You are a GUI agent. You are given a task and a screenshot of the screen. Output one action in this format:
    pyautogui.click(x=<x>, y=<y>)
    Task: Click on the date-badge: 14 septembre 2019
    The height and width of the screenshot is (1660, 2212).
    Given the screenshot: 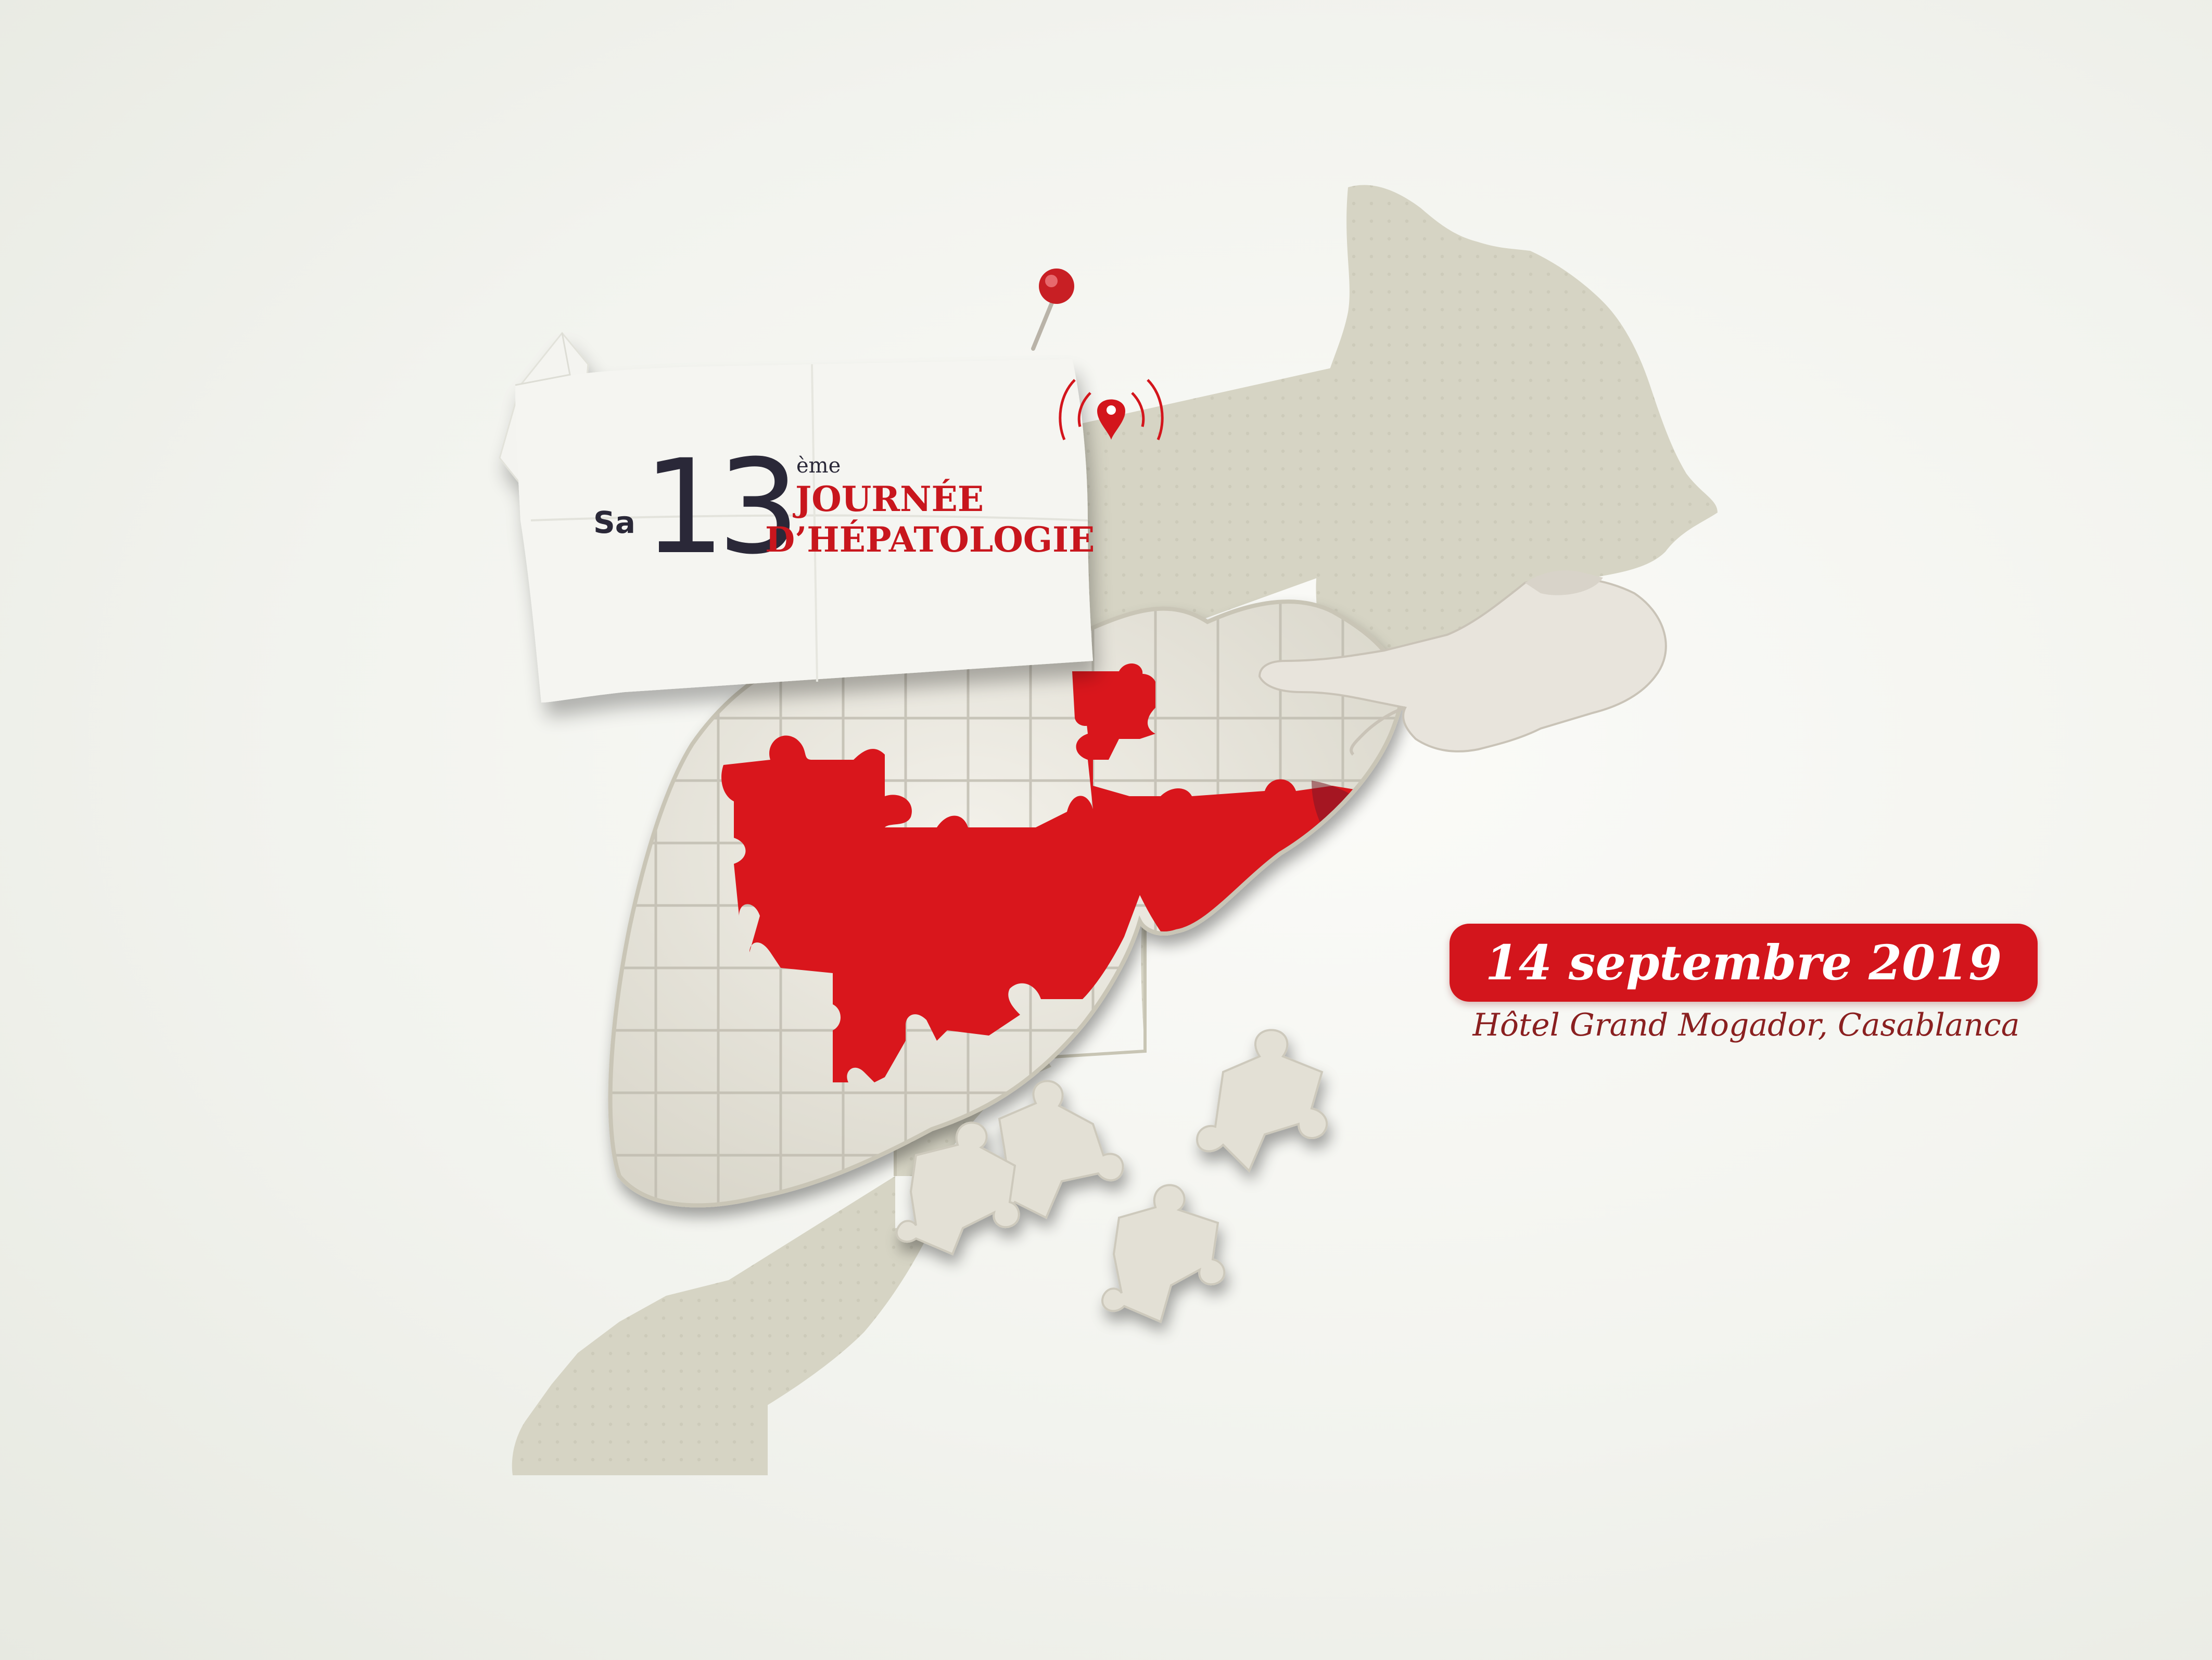 What is the action you would take?
    pyautogui.click(x=1744, y=963)
    